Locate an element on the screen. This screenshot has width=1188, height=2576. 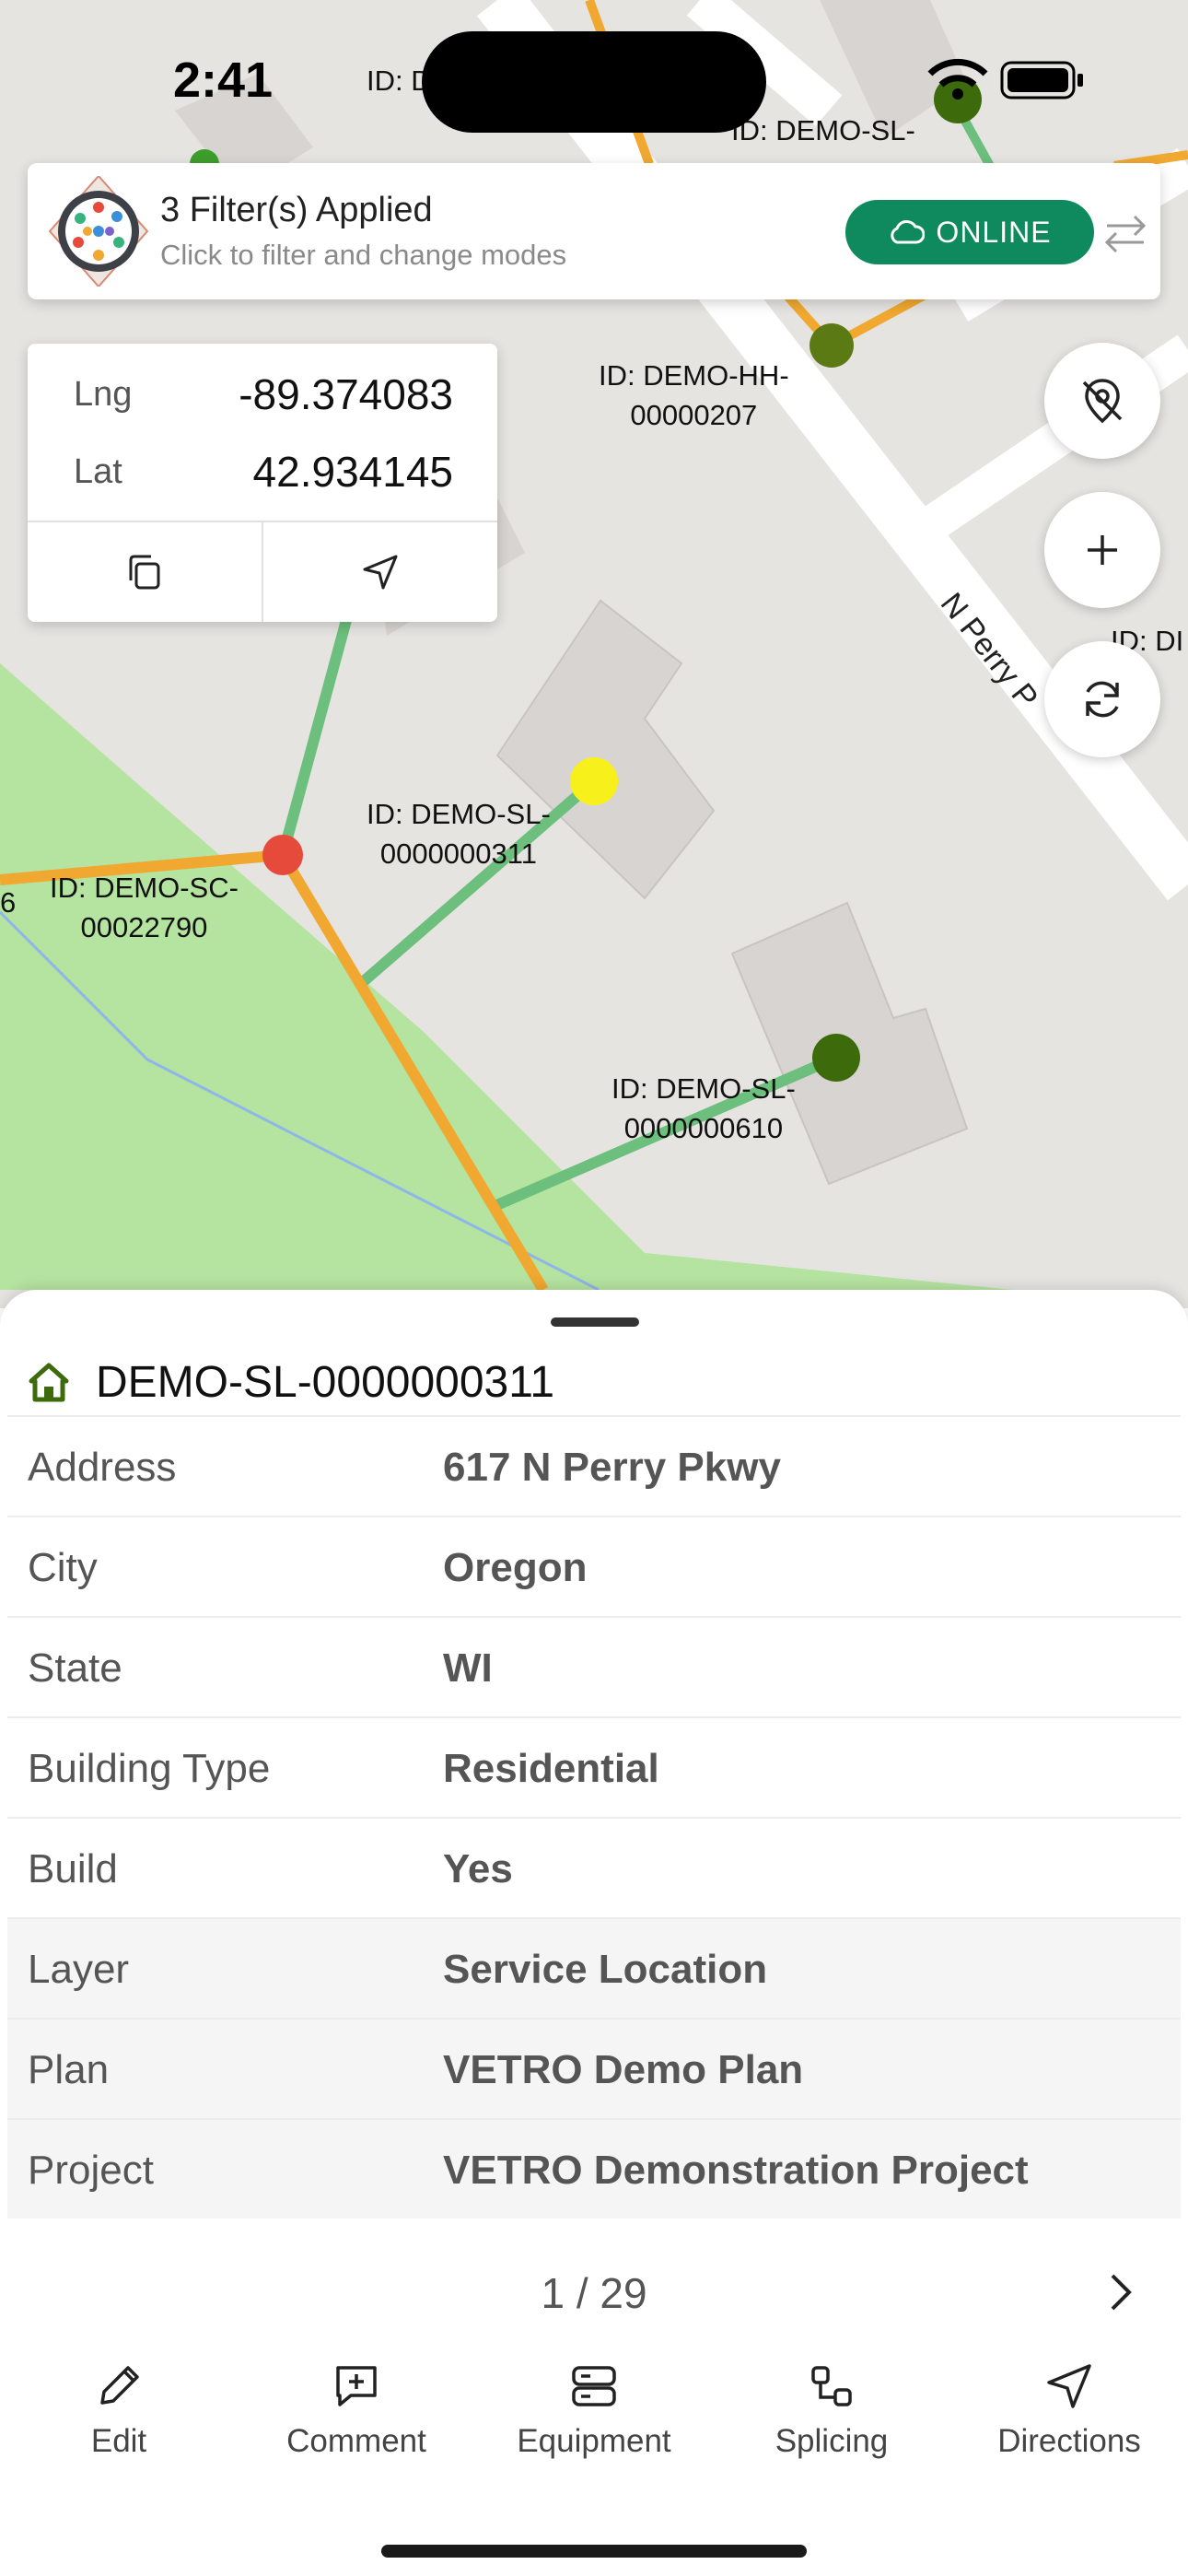
table-row: State WI is located at coordinates (594, 1666).